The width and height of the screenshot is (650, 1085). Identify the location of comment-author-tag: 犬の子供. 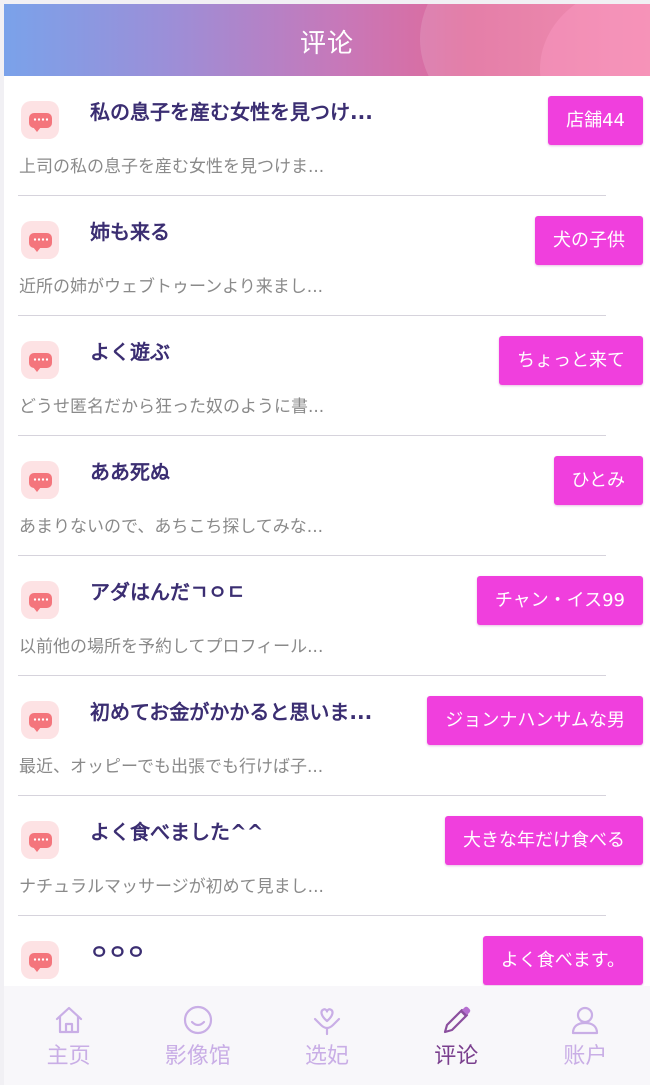
(589, 240).